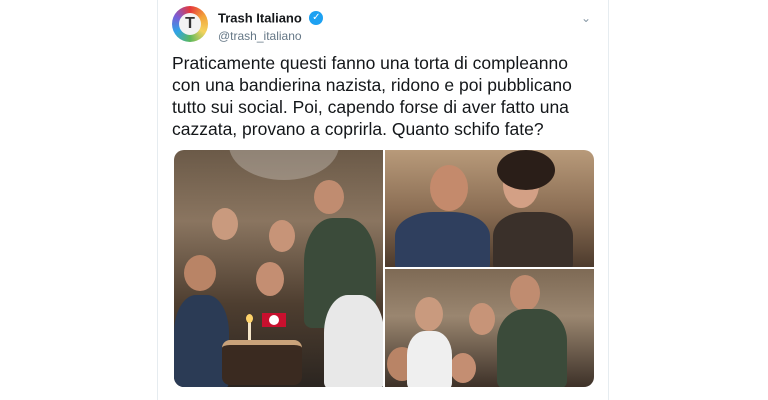 This screenshot has height=400, width=768. What do you see at coordinates (260, 17) in the screenshot?
I see `display-name: Trash Italiano` at bounding box center [260, 17].